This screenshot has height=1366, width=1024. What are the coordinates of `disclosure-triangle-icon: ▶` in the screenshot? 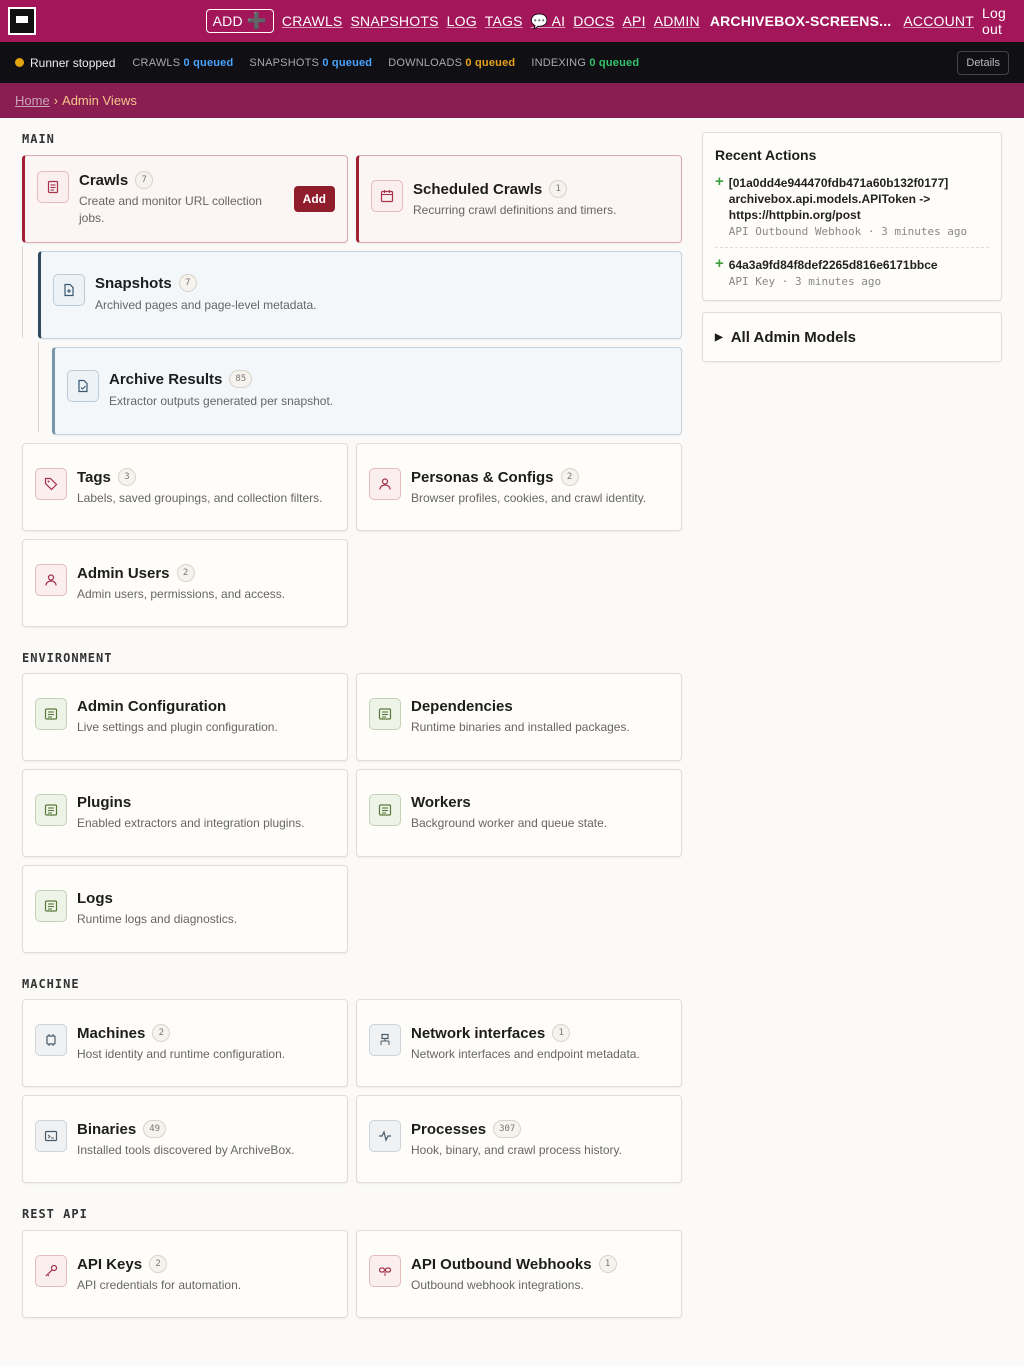 It's located at (719, 337).